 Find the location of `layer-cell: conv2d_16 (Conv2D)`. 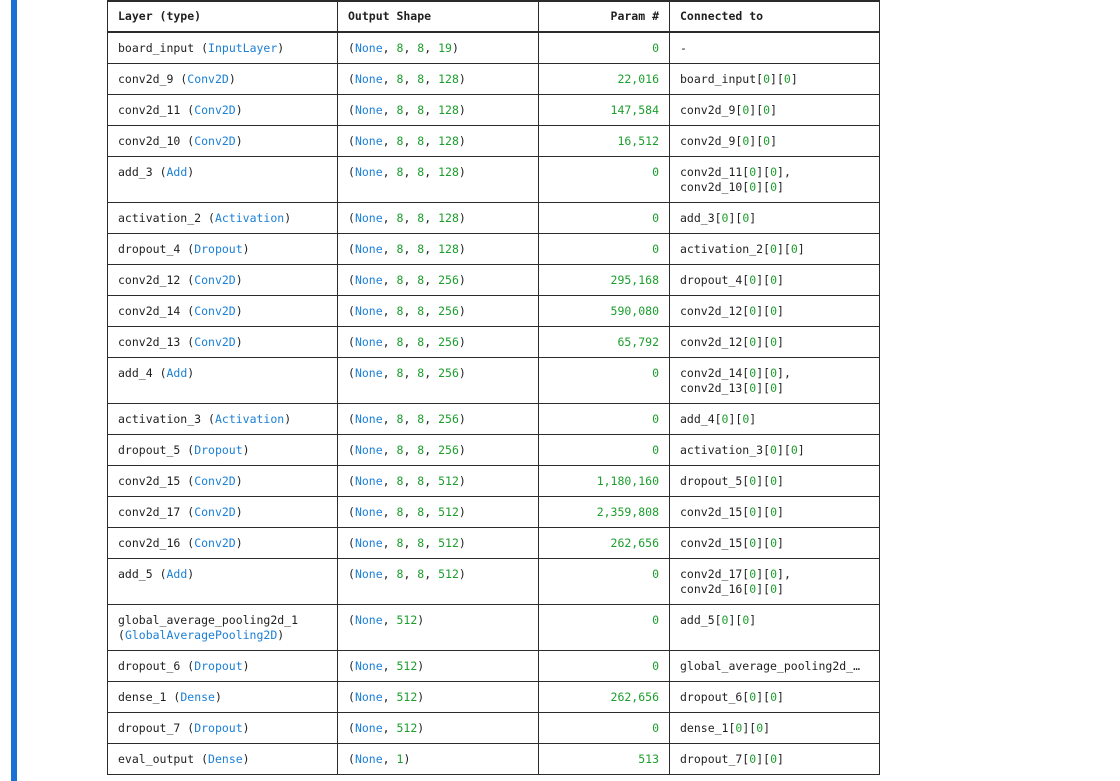

layer-cell: conv2d_16 (Conv2D) is located at coordinates (222, 543).